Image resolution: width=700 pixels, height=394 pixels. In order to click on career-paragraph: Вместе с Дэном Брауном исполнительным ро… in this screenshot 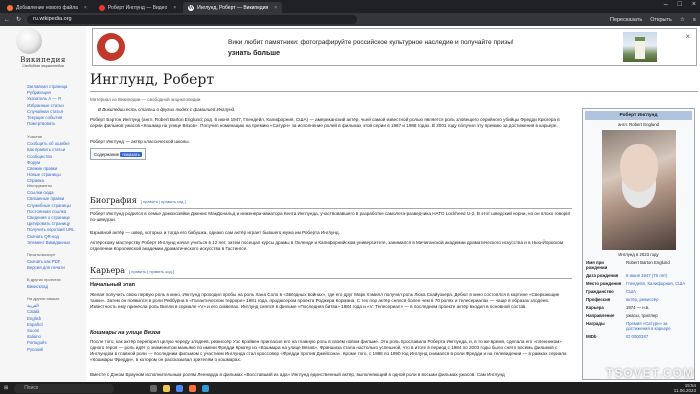, I will do `click(297, 374)`.